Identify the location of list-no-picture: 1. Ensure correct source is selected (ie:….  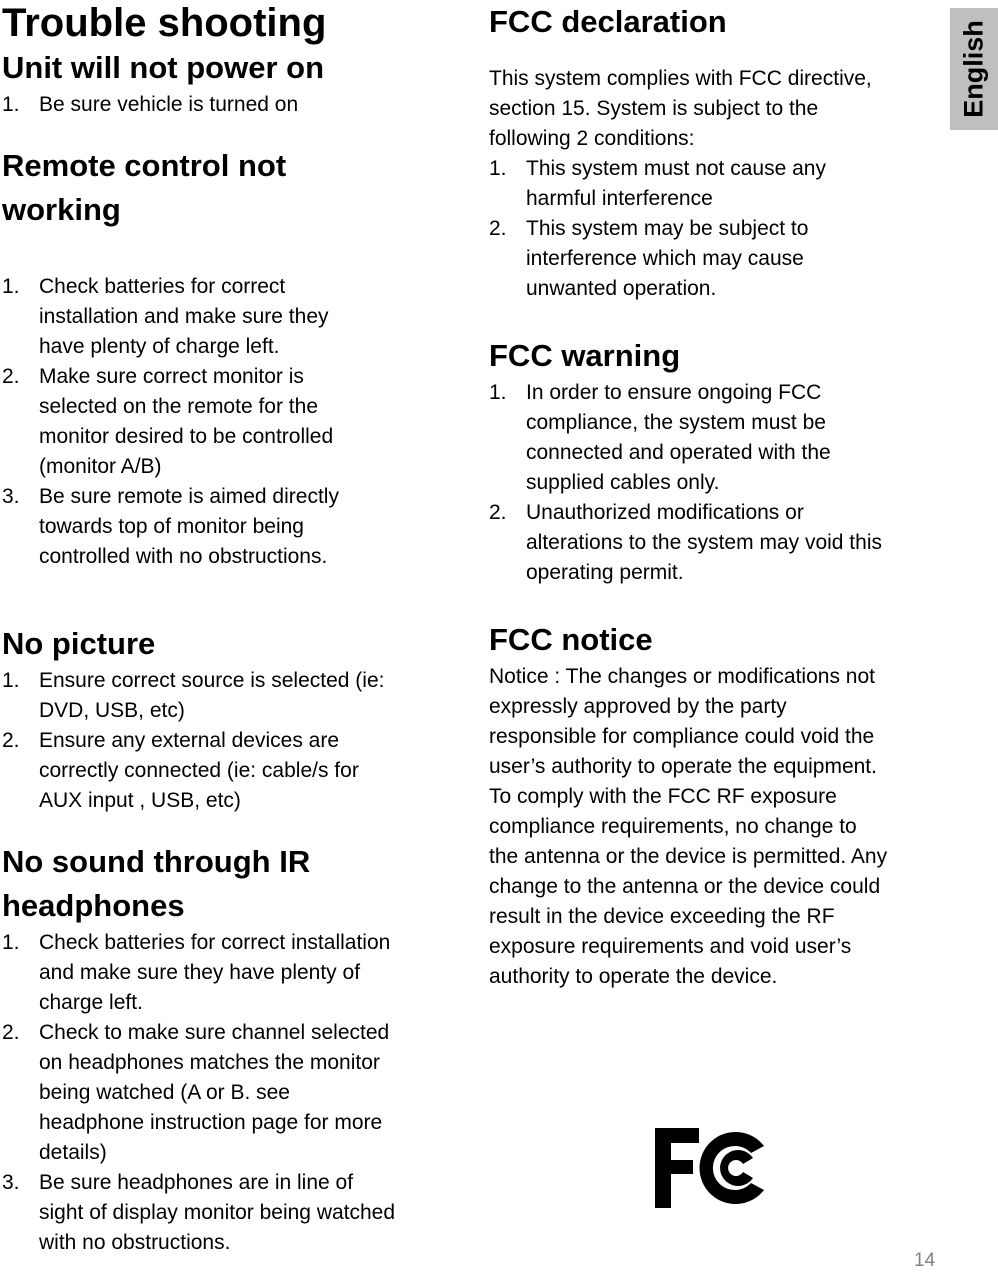
(199, 741).